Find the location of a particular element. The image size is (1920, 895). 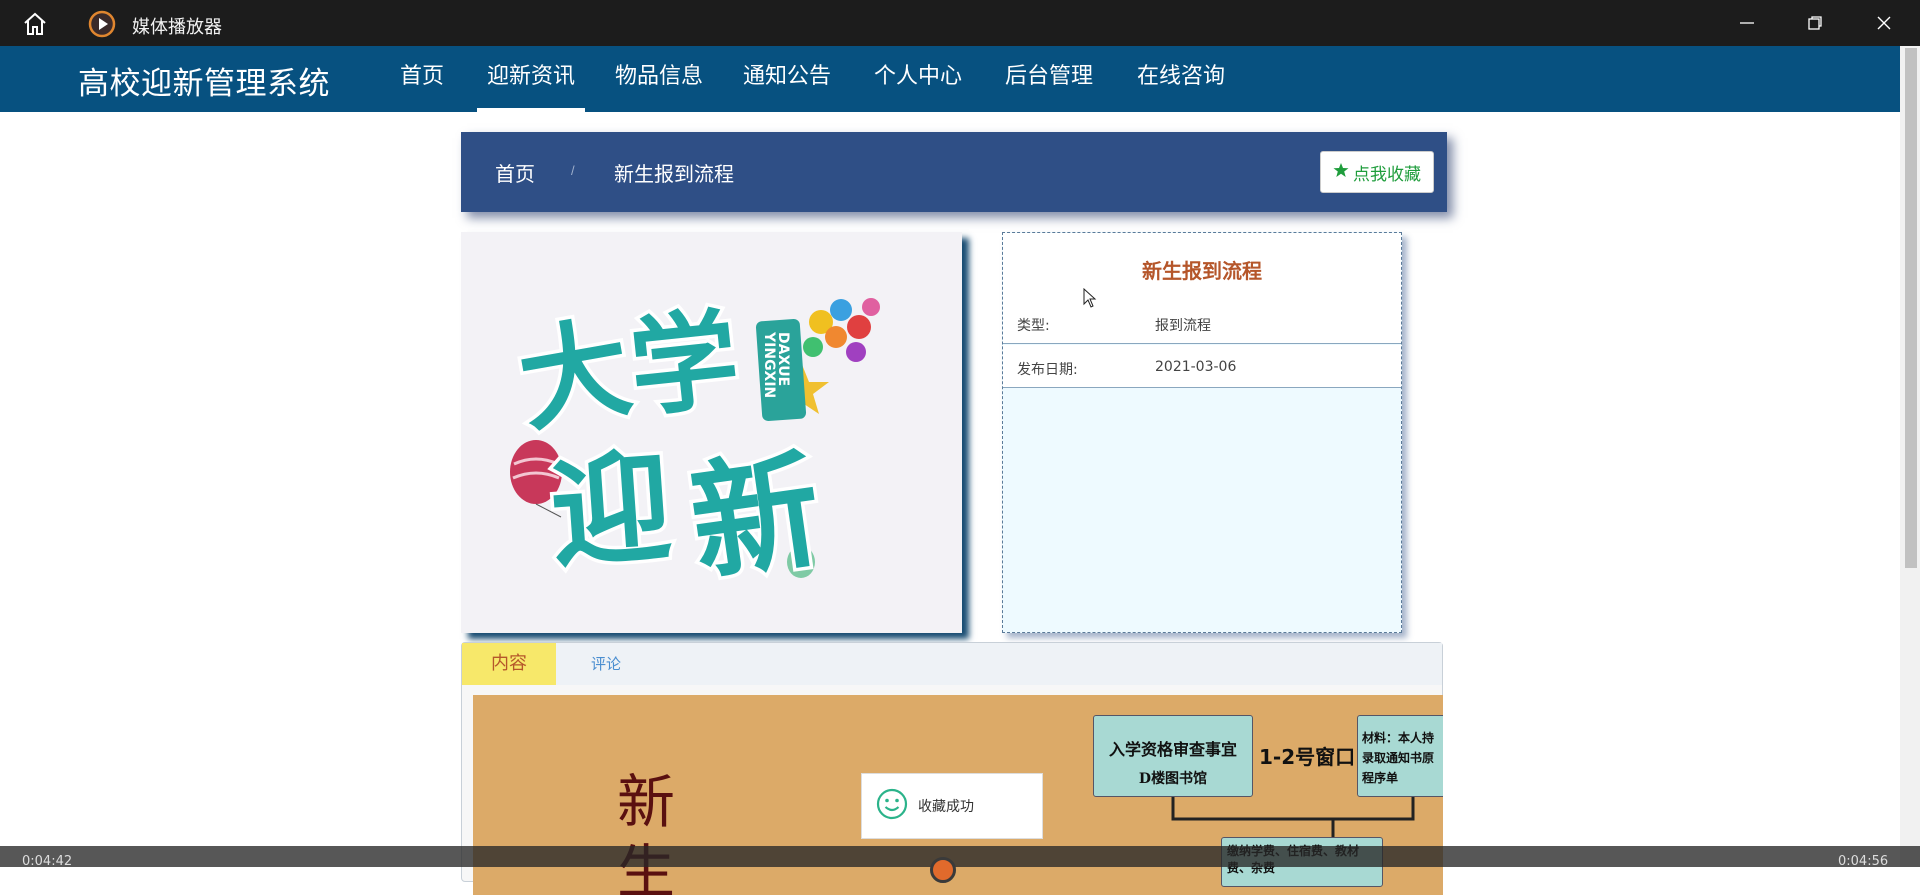

close-icon is located at coordinates (1884, 23).